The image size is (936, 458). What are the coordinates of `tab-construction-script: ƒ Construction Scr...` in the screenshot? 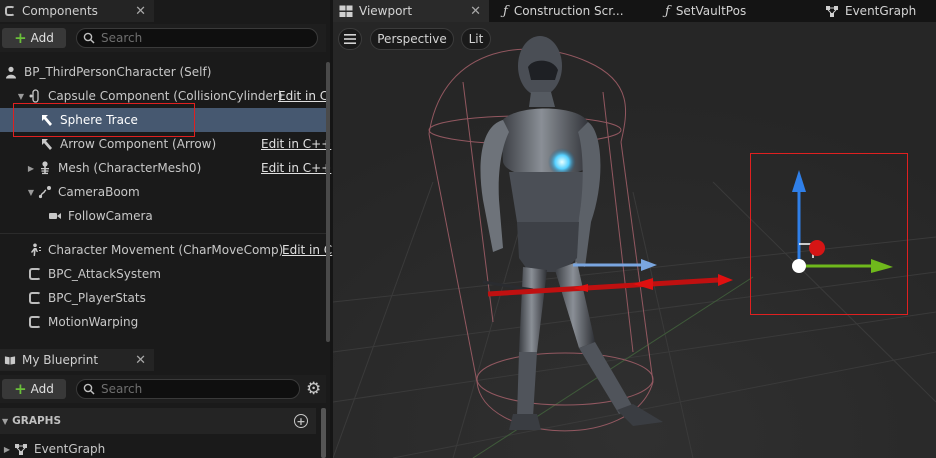 It's located at (563, 11).